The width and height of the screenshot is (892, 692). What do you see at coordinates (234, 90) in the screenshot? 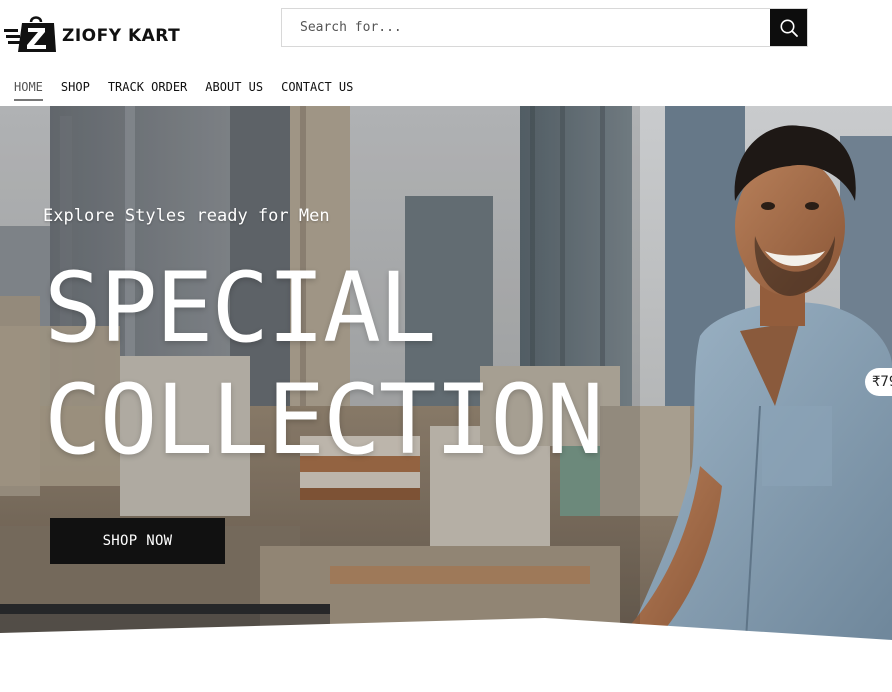
I see `nav-item-about-us: ABOUT US` at bounding box center [234, 90].